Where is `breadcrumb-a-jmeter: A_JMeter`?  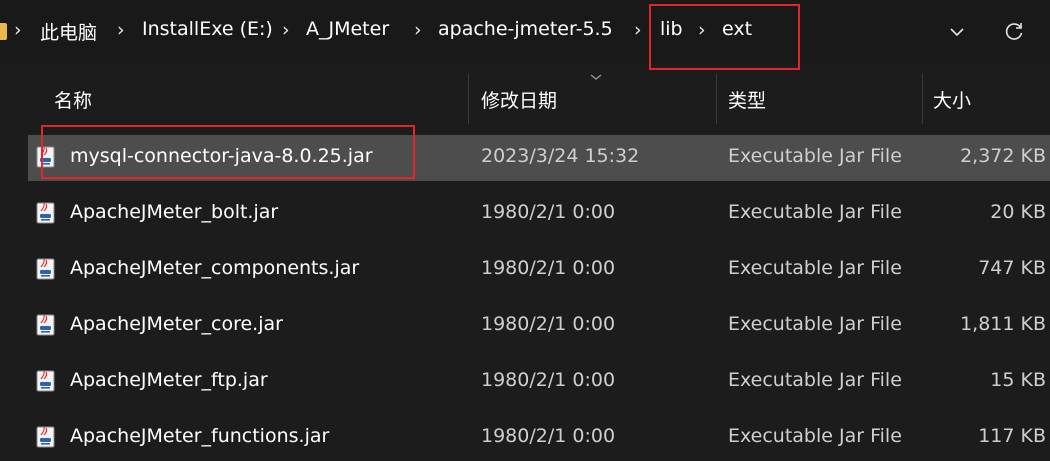
breadcrumb-a-jmeter: A_JMeter is located at coordinates (347, 29).